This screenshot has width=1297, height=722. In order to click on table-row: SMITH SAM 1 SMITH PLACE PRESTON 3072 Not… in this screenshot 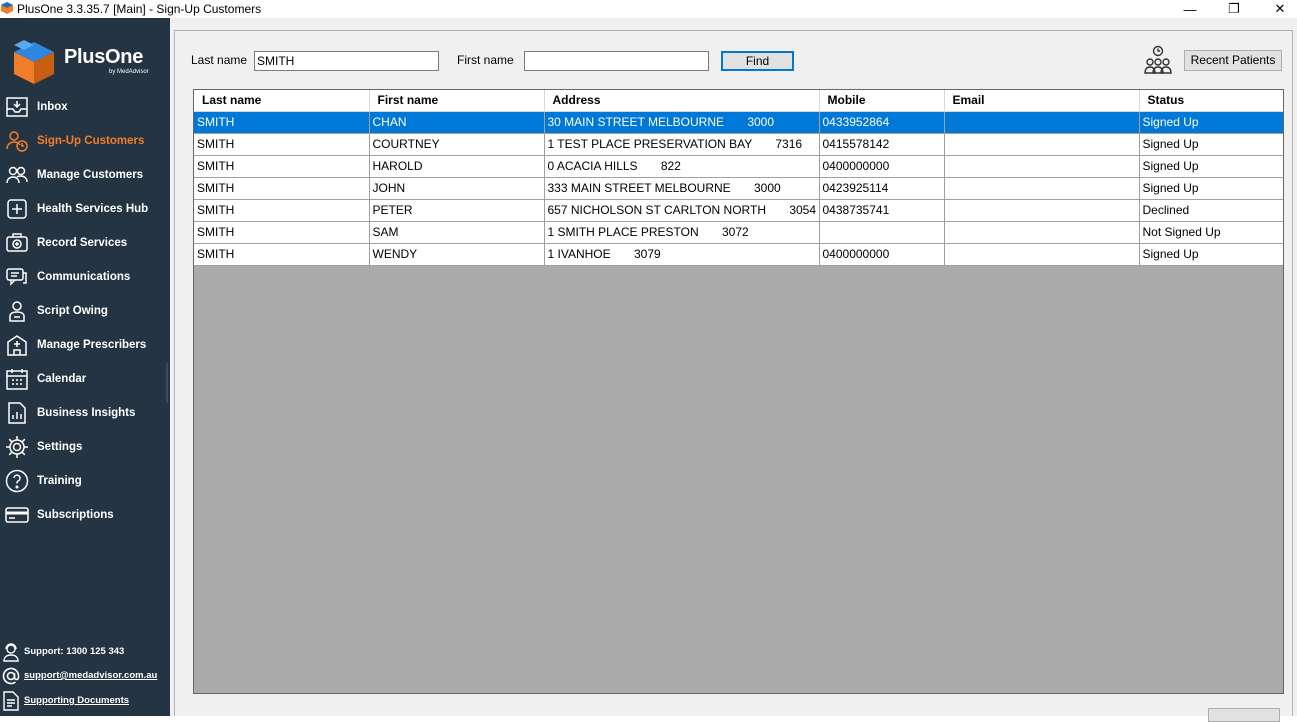, I will do `click(738, 232)`.